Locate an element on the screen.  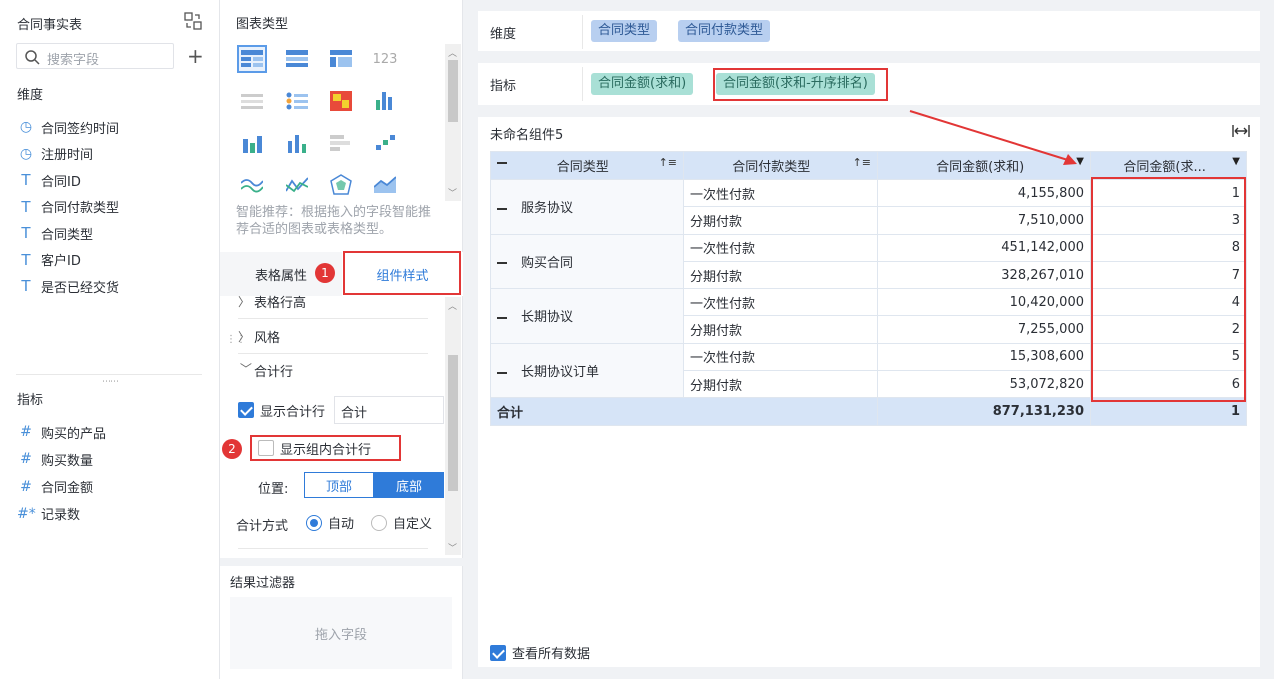
group-cell: 服务协议 is located at coordinates (587, 207).